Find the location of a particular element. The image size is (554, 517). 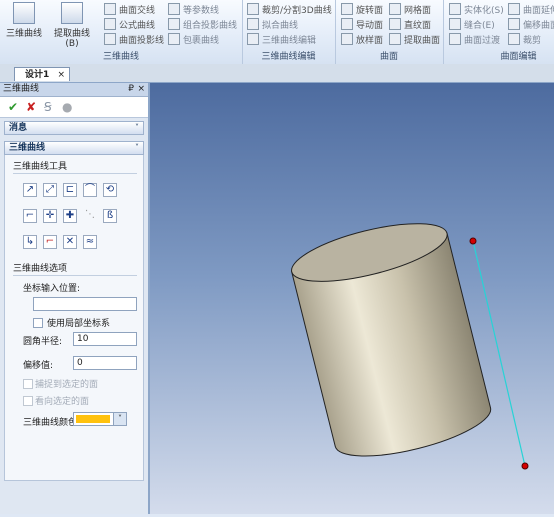

ruled-surface-button: 直纹面 is located at coordinates (410, 25).